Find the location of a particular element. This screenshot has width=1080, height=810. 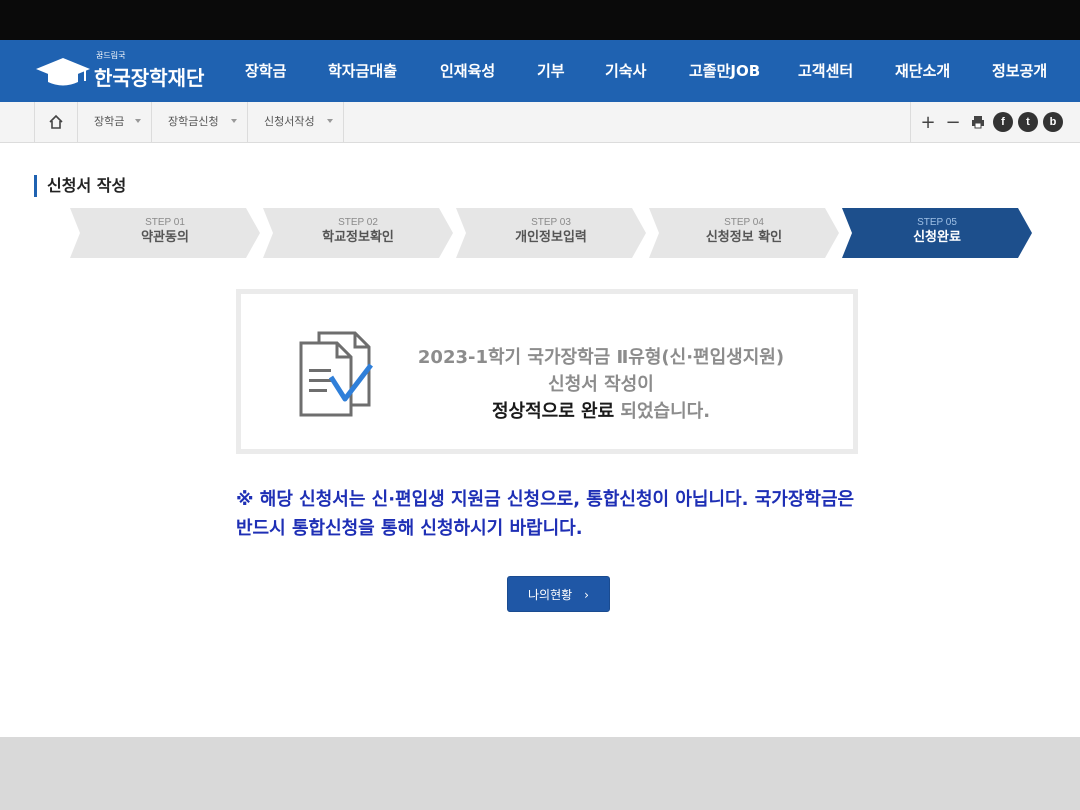

breadcrumb-label: 장학금 is located at coordinates (109, 121).